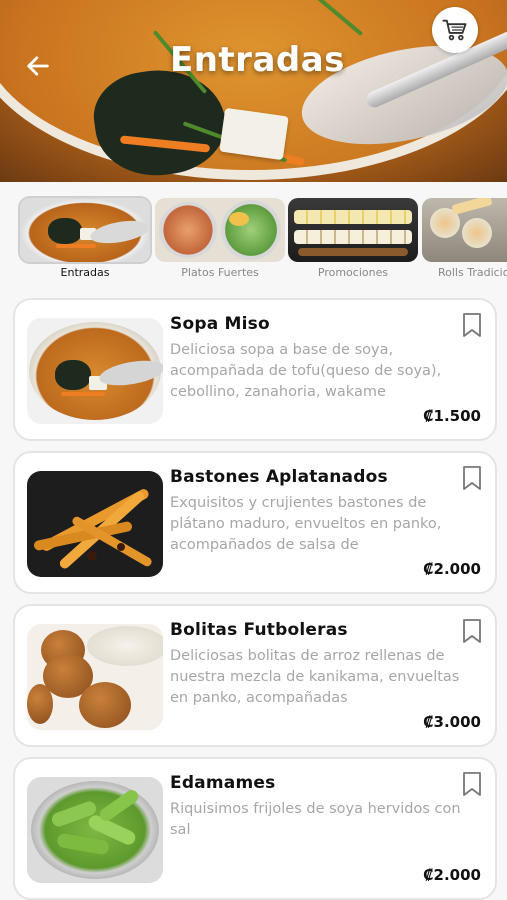 The height and width of the screenshot is (900, 507). I want to click on back-button, so click(38, 66).